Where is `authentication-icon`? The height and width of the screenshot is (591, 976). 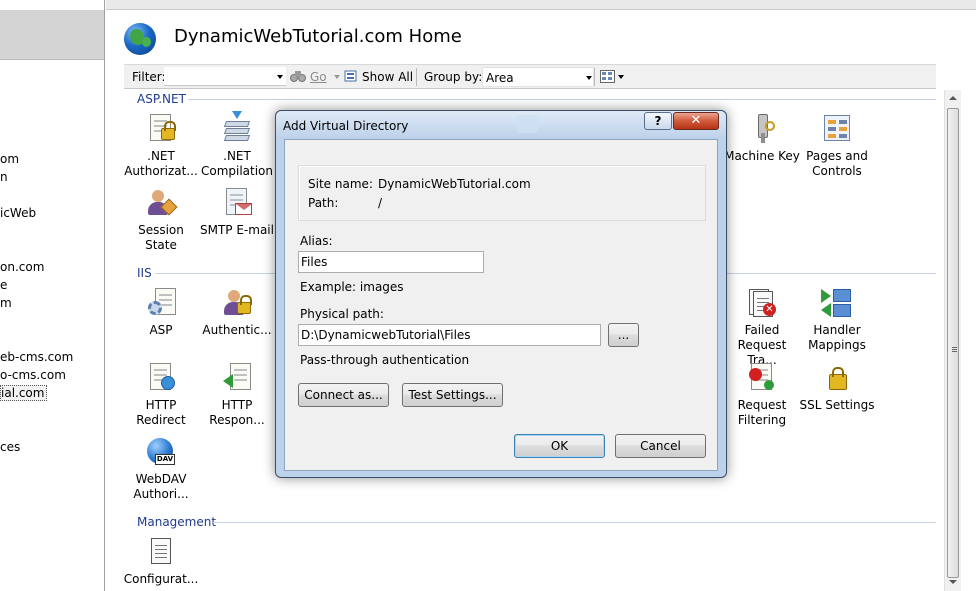
authentication-icon is located at coordinates (237, 303).